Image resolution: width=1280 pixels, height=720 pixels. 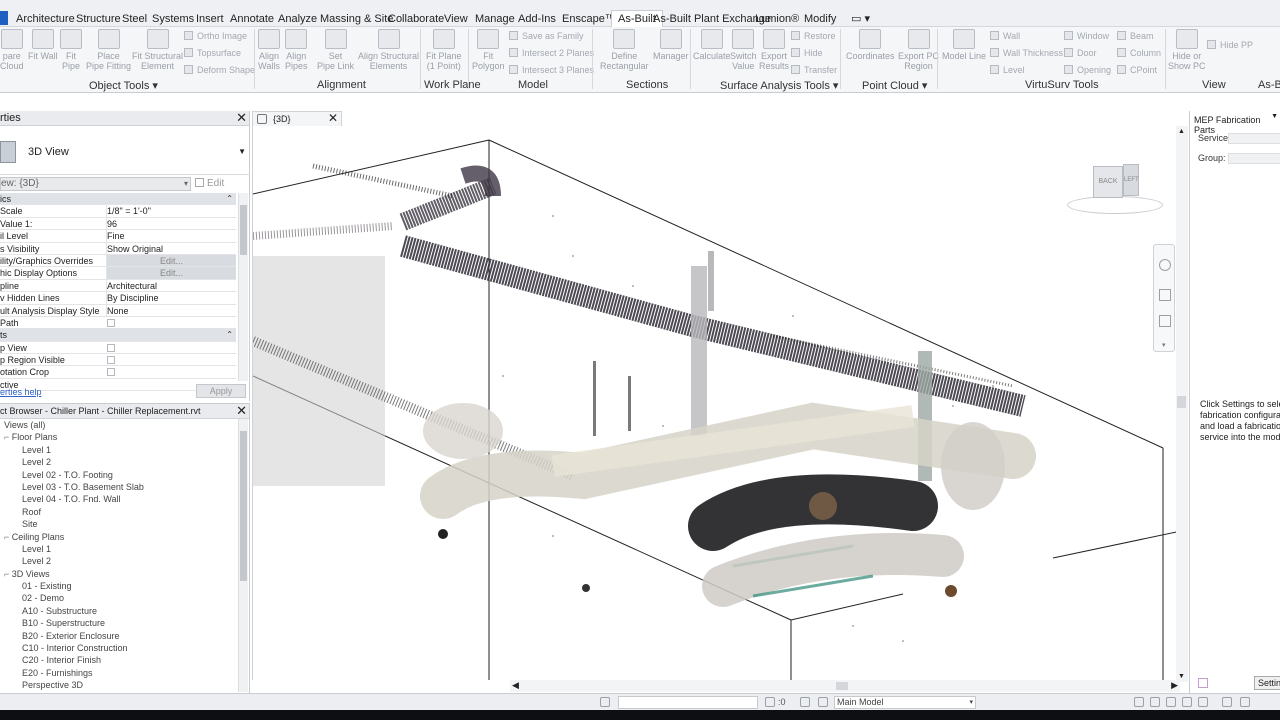 I want to click on select-by-face-icon, so click(x=1187, y=702).